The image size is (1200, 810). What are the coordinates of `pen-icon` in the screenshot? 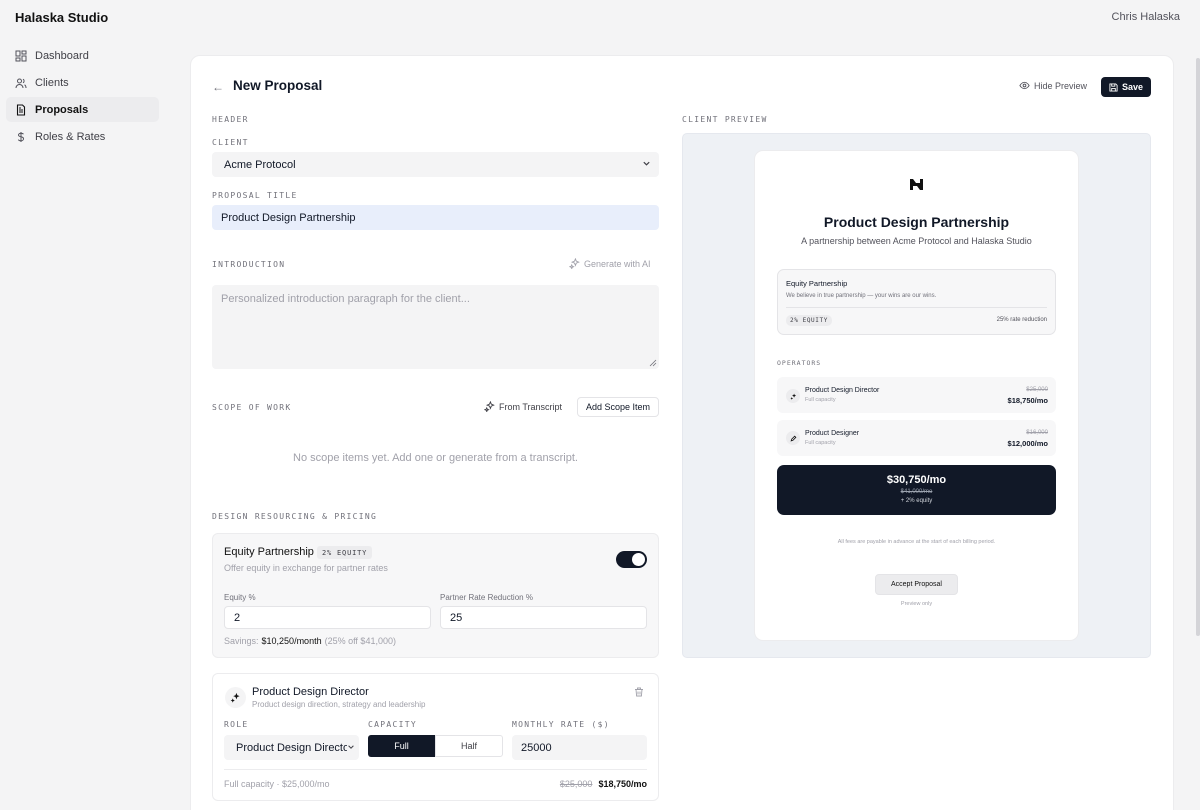 It's located at (793, 438).